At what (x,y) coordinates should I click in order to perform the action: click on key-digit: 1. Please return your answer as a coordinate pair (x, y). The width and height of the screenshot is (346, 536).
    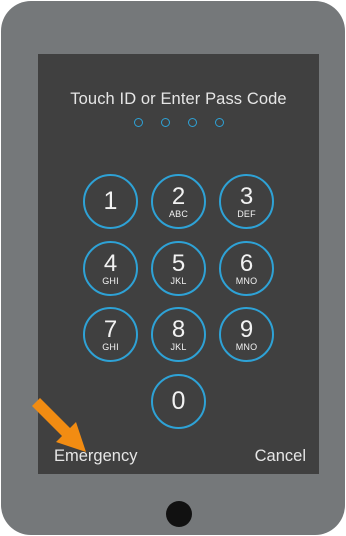
    Looking at the image, I should click on (110, 201).